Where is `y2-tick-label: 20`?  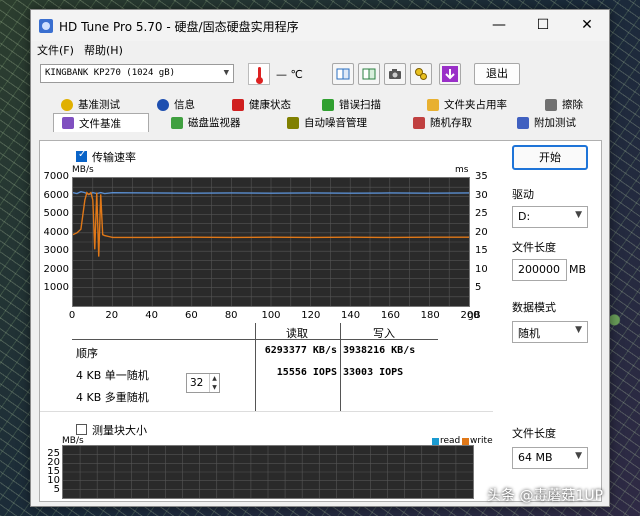
y2-tick-label: 20 is located at coordinates (481, 232).